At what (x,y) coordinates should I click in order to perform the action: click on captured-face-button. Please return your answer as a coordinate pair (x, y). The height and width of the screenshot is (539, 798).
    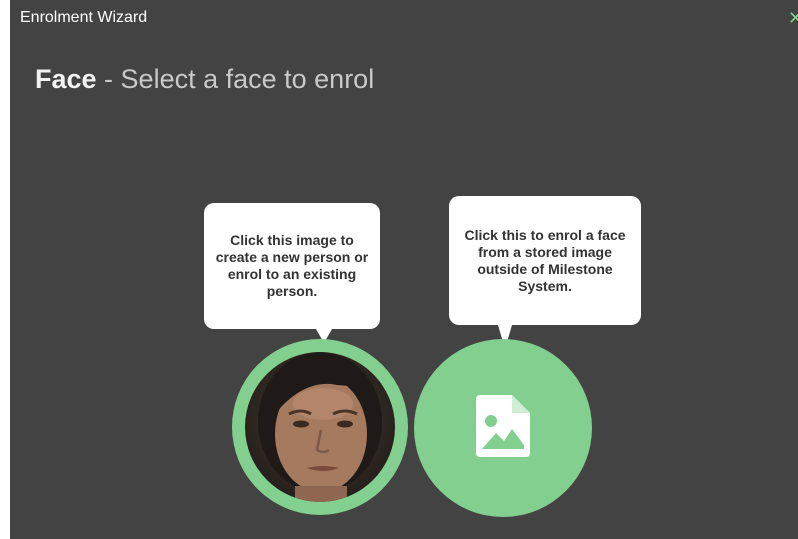
    Looking at the image, I should click on (320, 427).